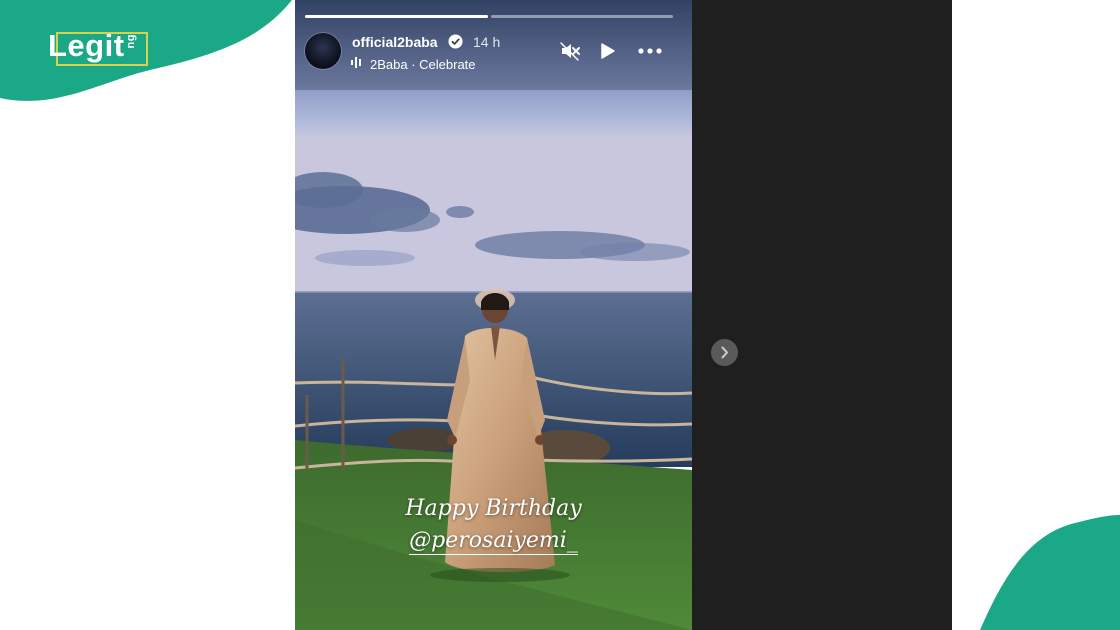 The image size is (1120, 630). I want to click on avatar, so click(323, 51).